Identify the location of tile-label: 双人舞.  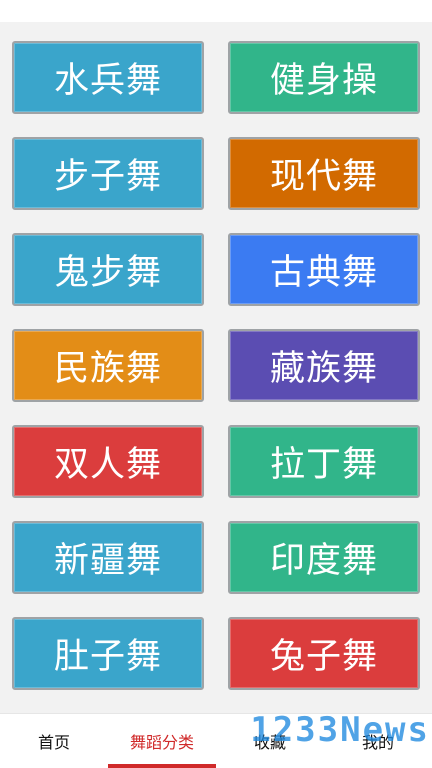
(107, 465).